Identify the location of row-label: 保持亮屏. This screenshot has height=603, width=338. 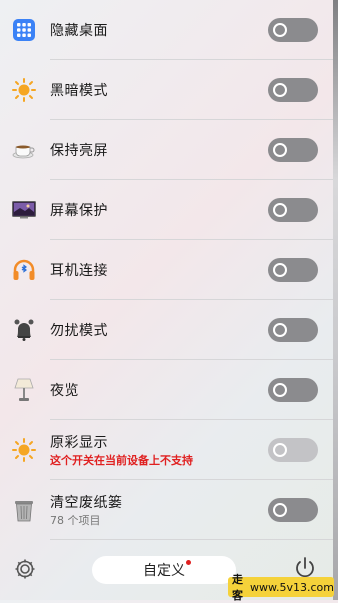
(79, 151).